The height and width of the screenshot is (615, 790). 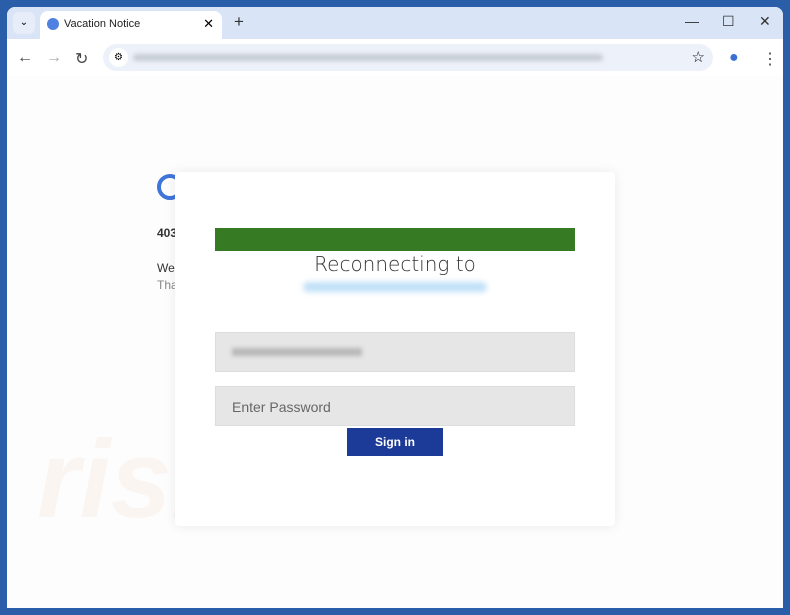 I want to click on close-icon: ✕, so click(x=208, y=24).